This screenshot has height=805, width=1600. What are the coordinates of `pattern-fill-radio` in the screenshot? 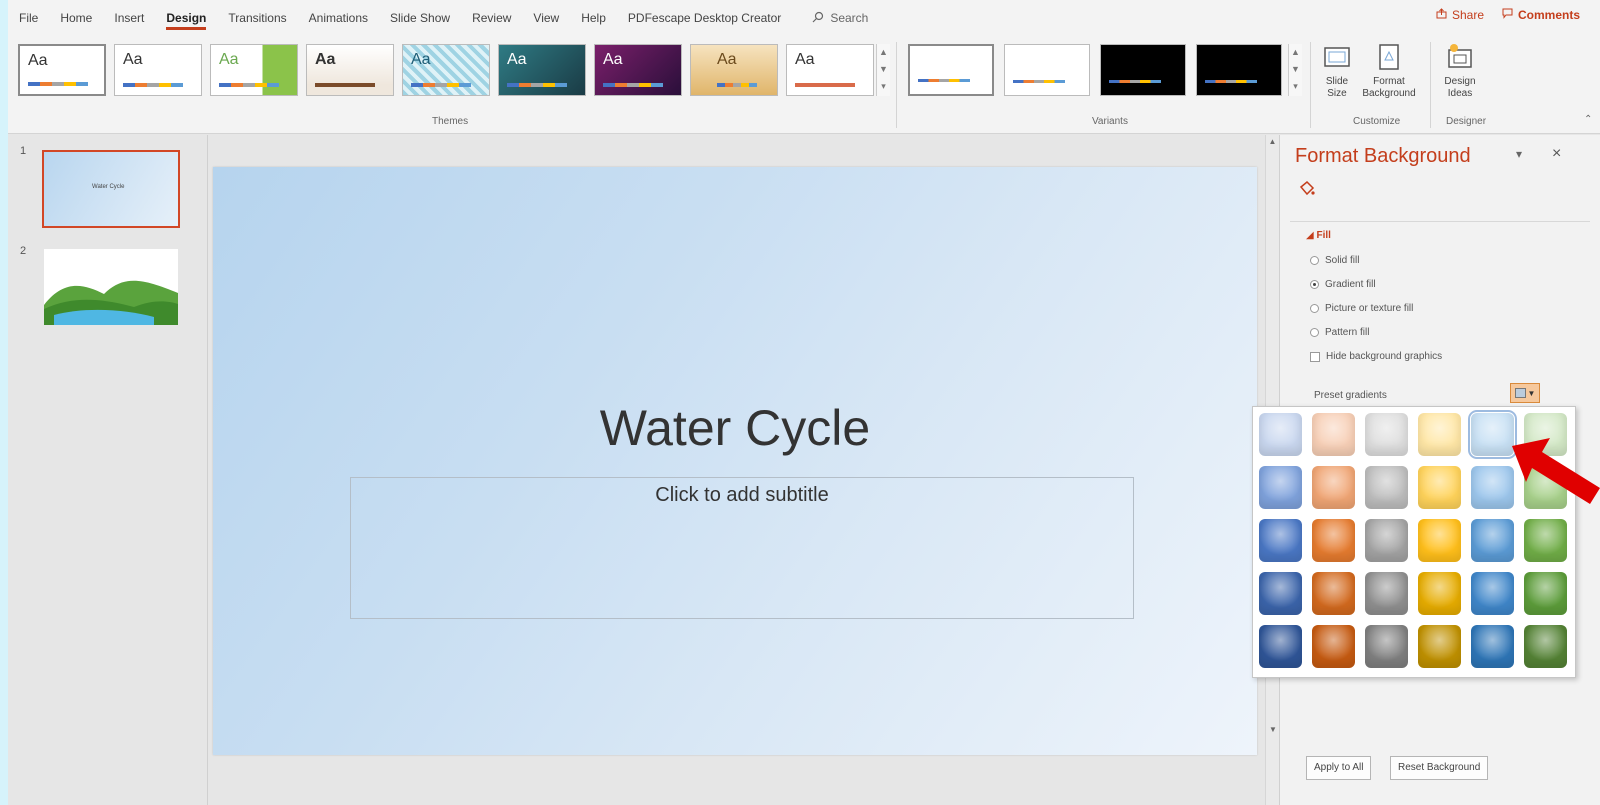 It's located at (1314, 332).